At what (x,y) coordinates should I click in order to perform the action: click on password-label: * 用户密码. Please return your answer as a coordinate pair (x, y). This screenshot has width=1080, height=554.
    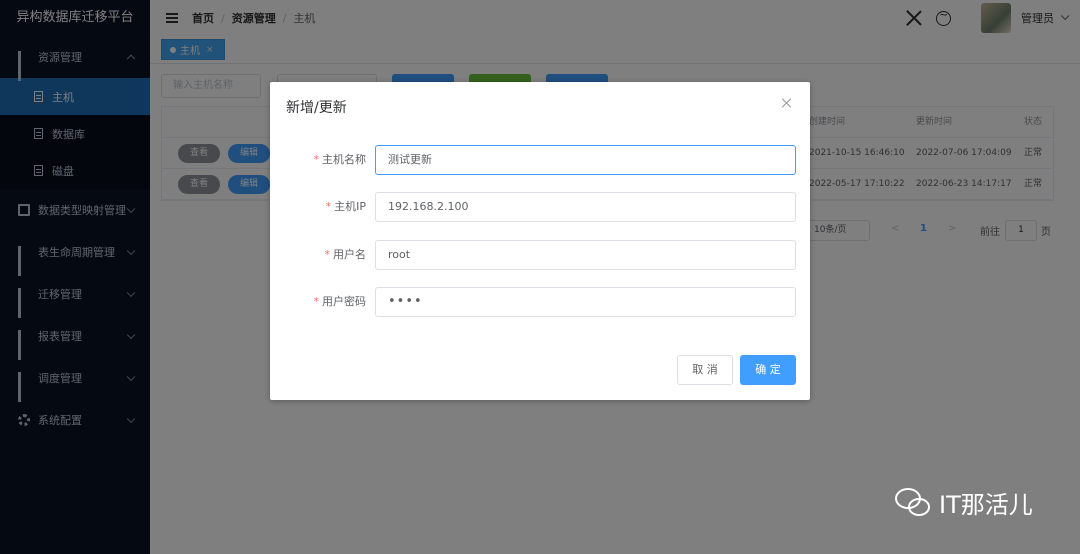
    Looking at the image, I should click on (340, 301).